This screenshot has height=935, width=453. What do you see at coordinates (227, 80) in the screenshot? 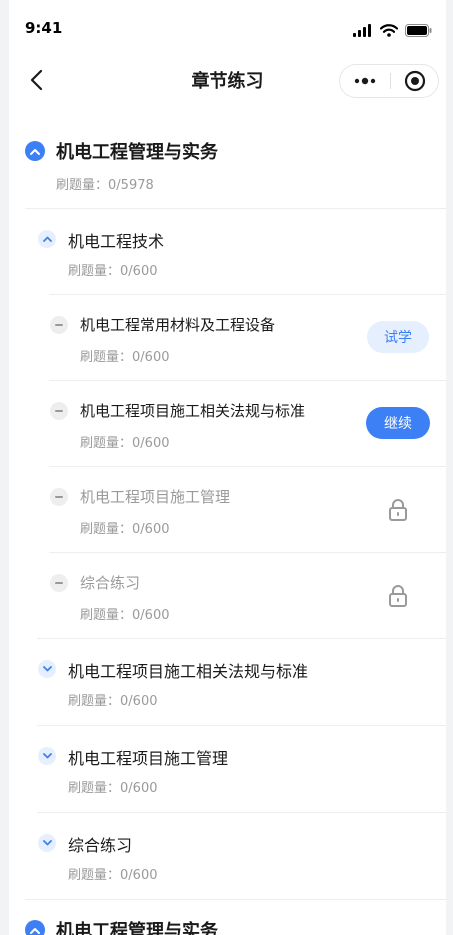
I see `nav-bar: 章节练习` at bounding box center [227, 80].